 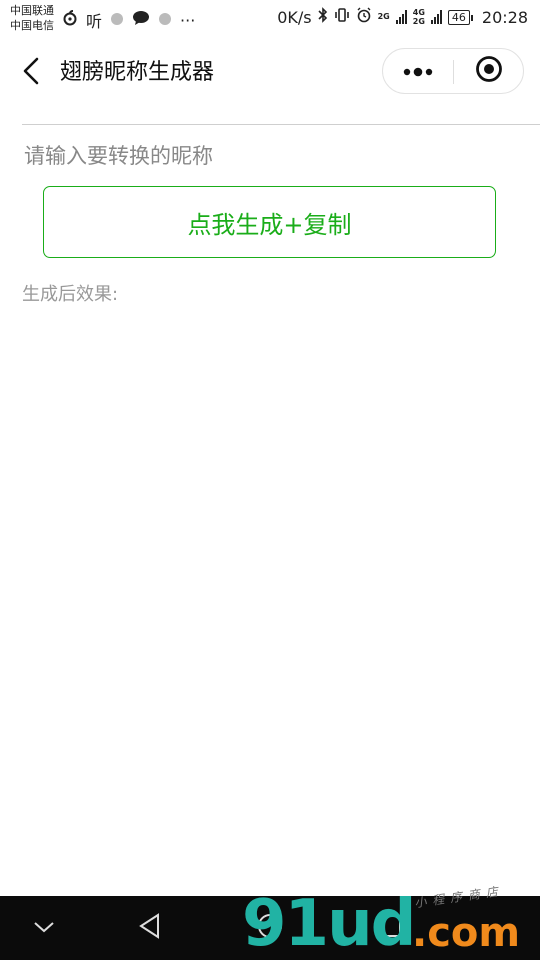 I want to click on back-button, so click(x=31, y=73).